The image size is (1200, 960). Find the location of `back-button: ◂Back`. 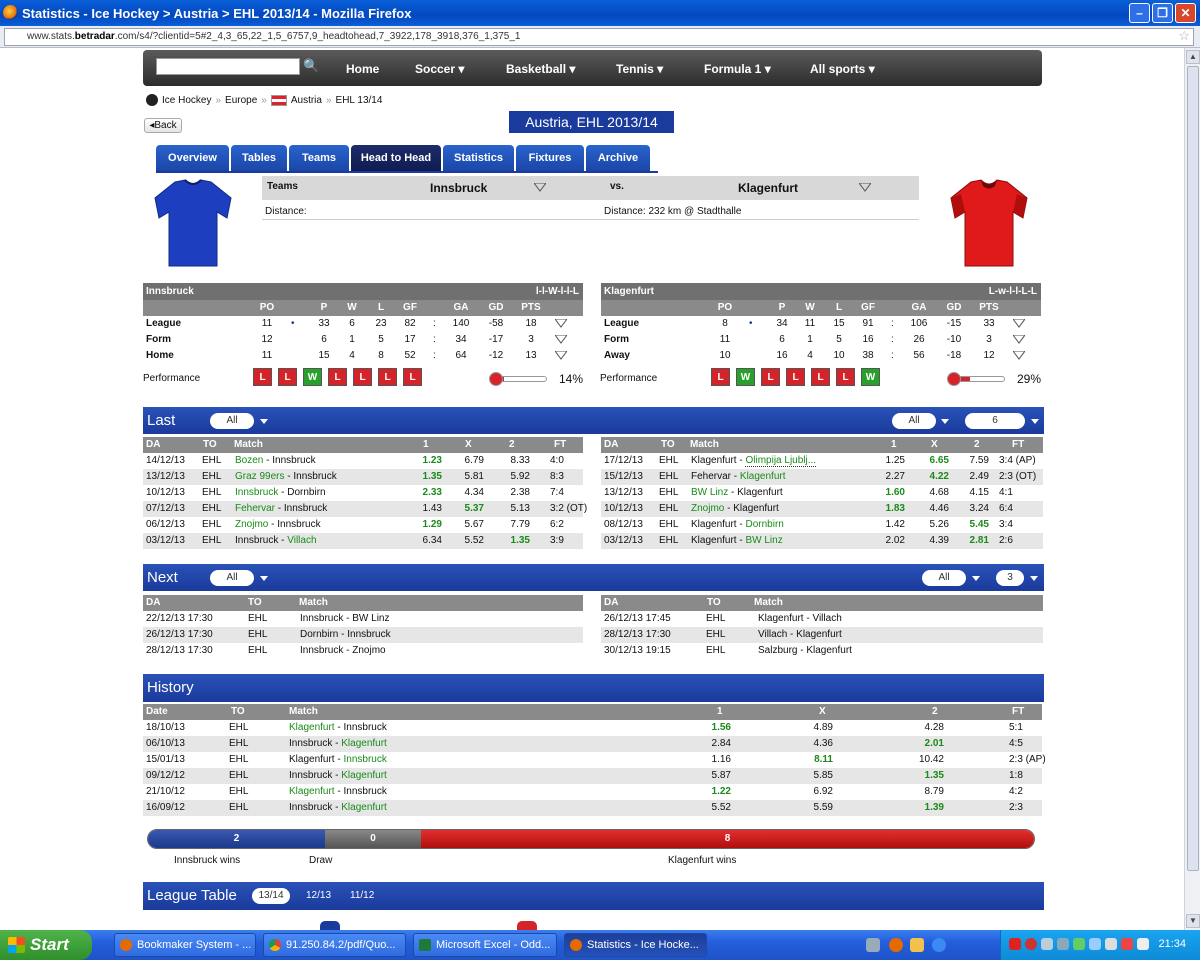

back-button: ◂Back is located at coordinates (163, 125).